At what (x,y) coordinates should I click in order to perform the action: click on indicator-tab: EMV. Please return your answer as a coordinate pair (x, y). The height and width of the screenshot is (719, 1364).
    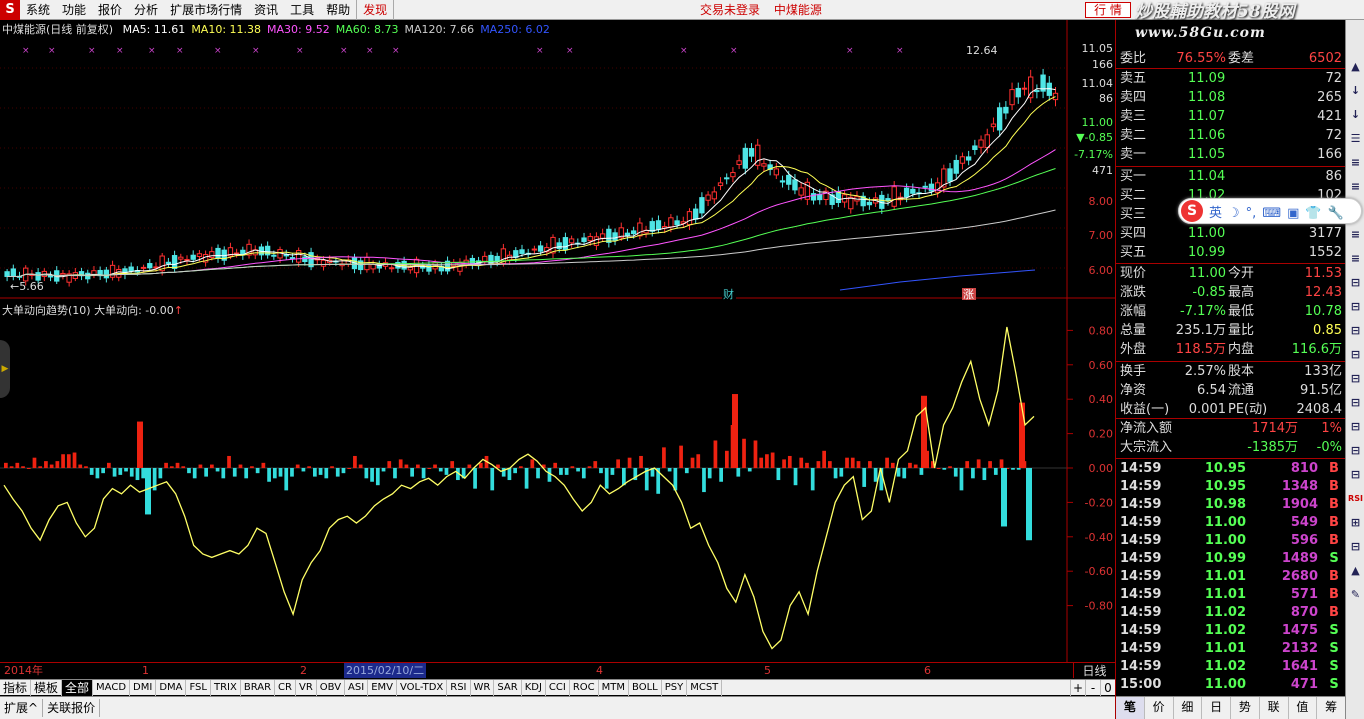
    Looking at the image, I should click on (382, 687).